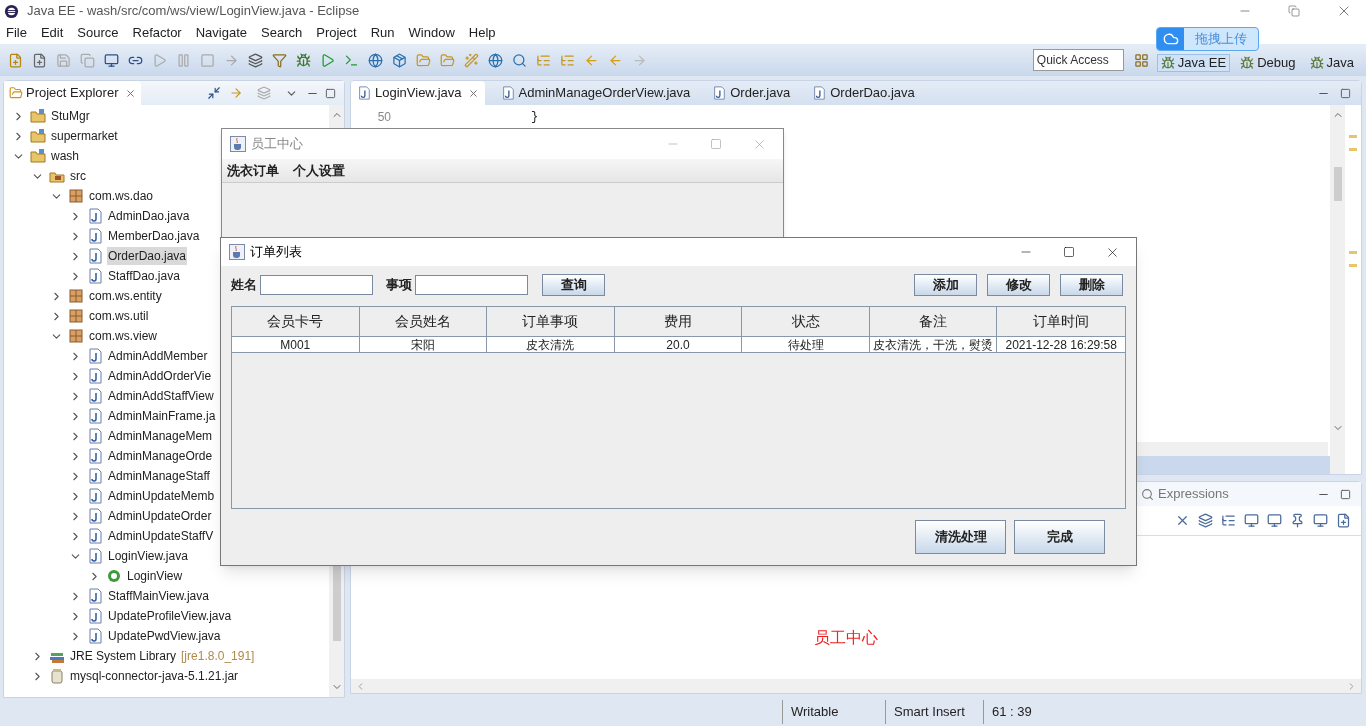 The image size is (1366, 726). Describe the element at coordinates (418, 93) in the screenshot. I see `editor-tab: LoginView.java` at that location.